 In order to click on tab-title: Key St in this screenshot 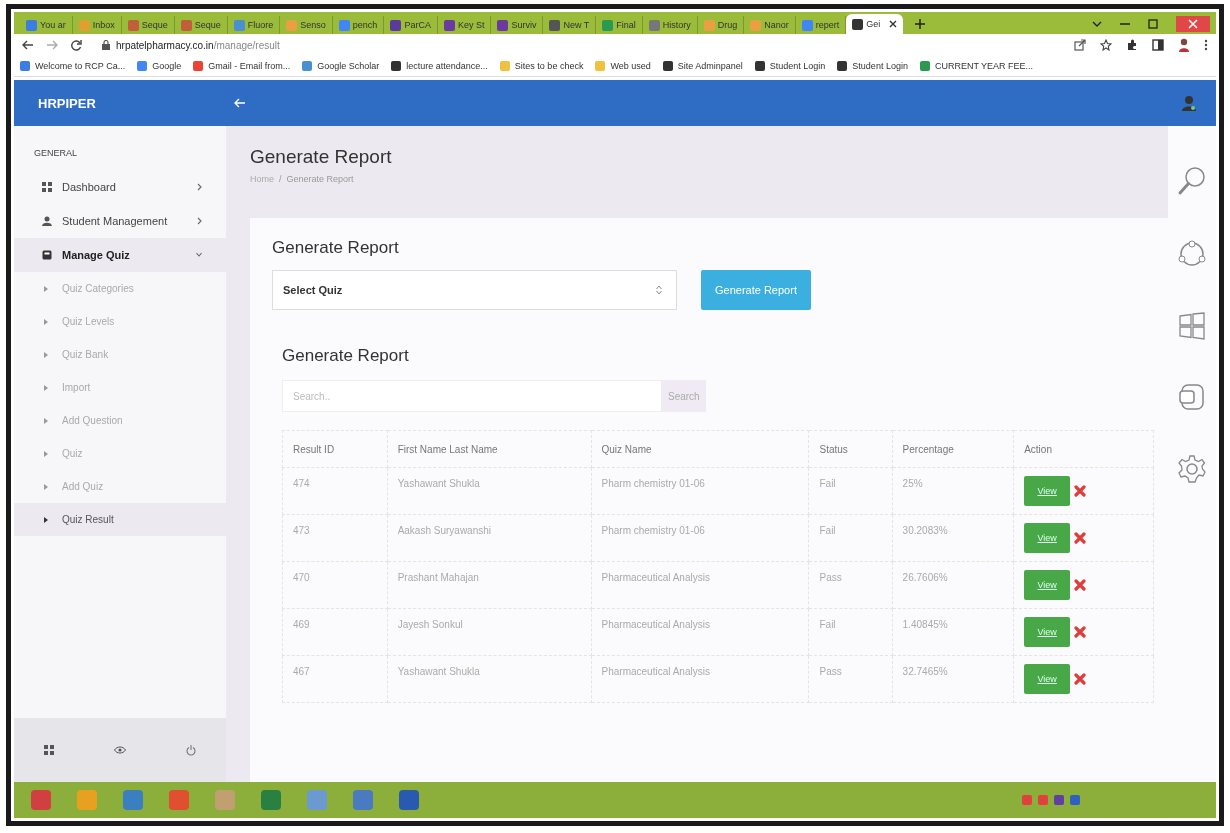, I will do `click(471, 25)`.